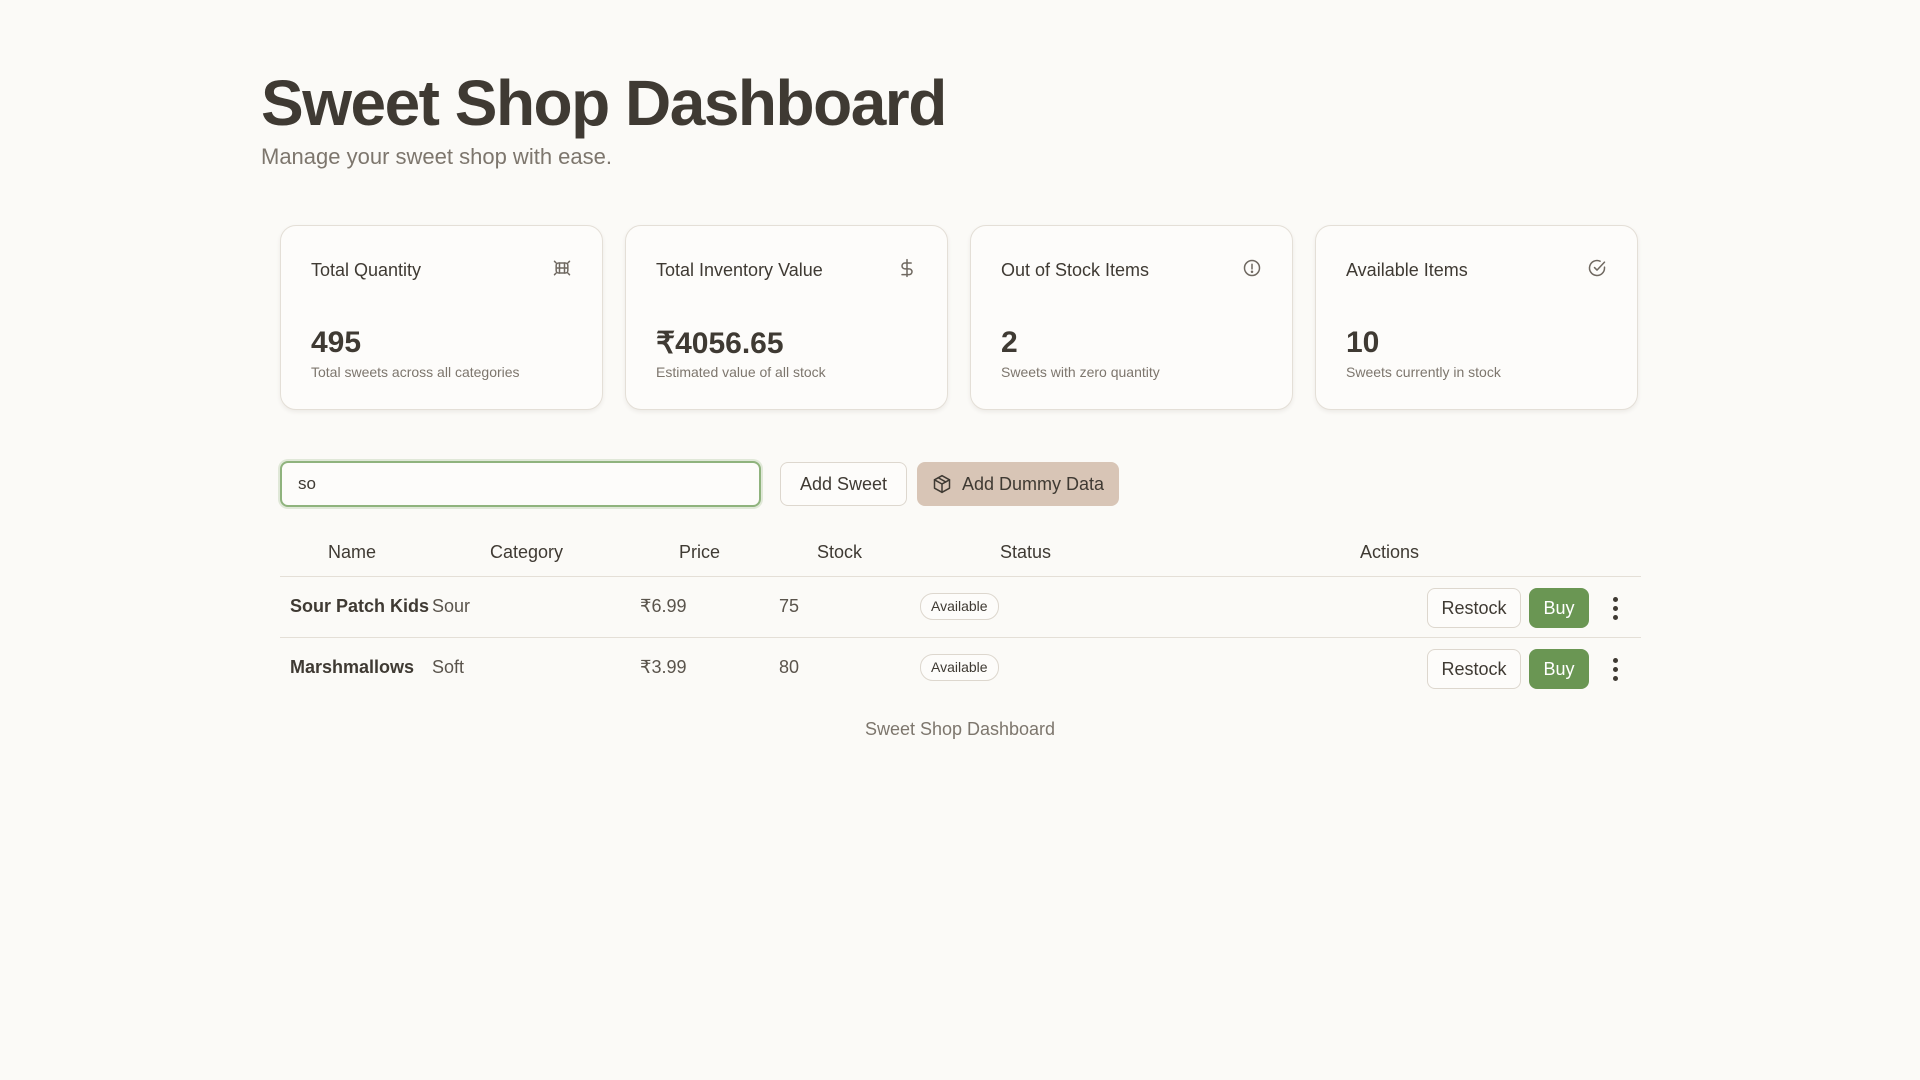  I want to click on add-sweet-label: Add Sweet, so click(843, 483).